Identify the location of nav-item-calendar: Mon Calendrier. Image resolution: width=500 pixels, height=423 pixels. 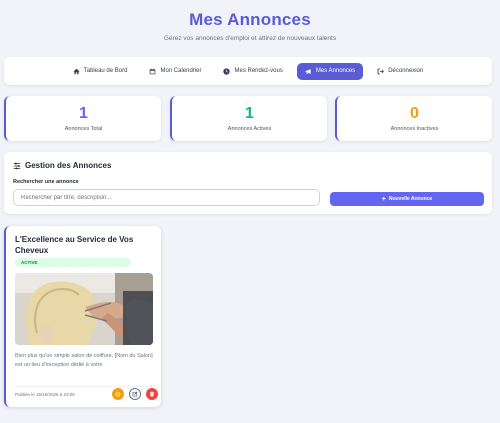
(175, 71).